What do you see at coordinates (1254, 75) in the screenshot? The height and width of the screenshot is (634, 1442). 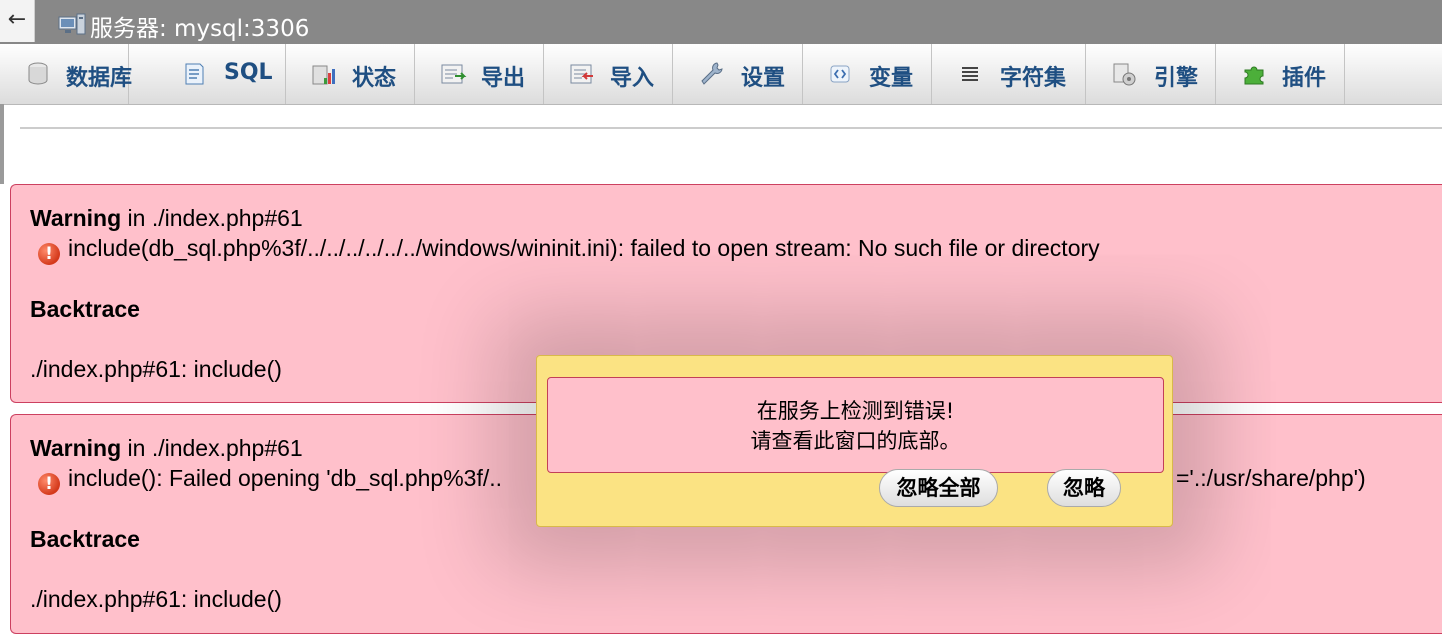 I see `plugin-icon` at bounding box center [1254, 75].